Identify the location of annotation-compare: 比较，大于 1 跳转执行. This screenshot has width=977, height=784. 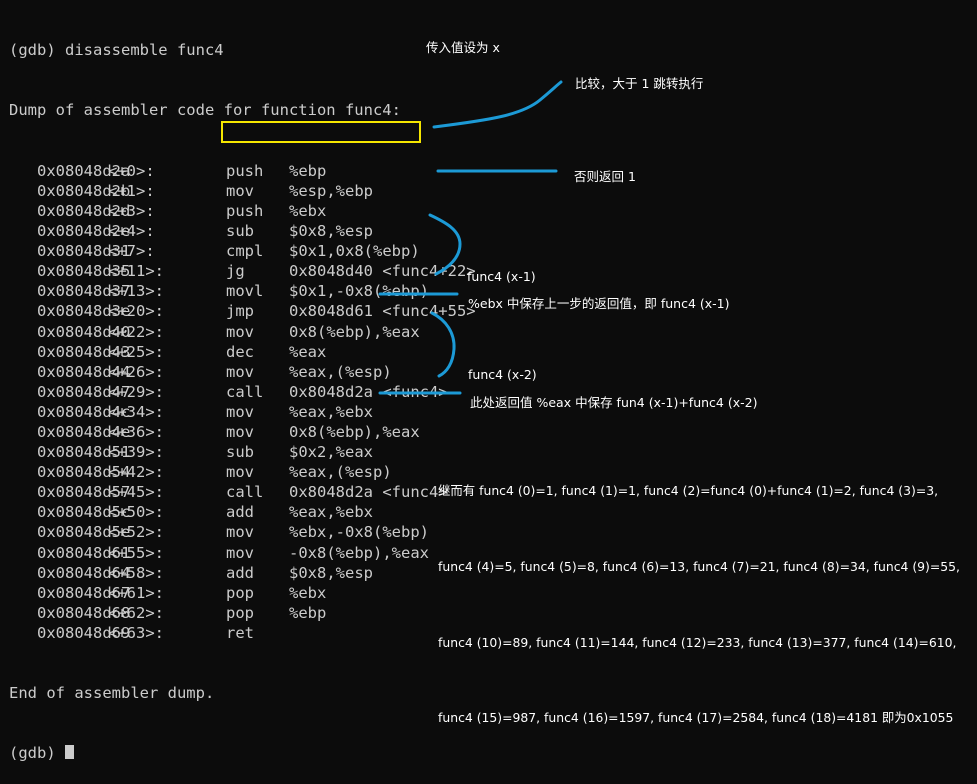
(639, 83).